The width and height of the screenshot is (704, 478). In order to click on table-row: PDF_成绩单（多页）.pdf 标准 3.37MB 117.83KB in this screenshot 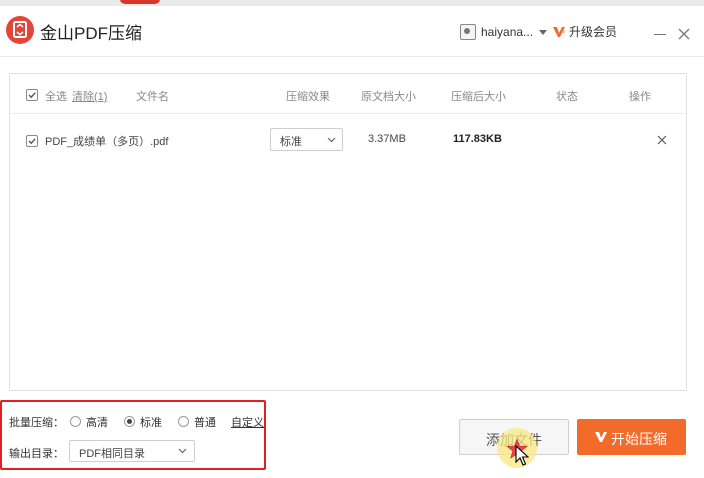, I will do `click(348, 139)`.